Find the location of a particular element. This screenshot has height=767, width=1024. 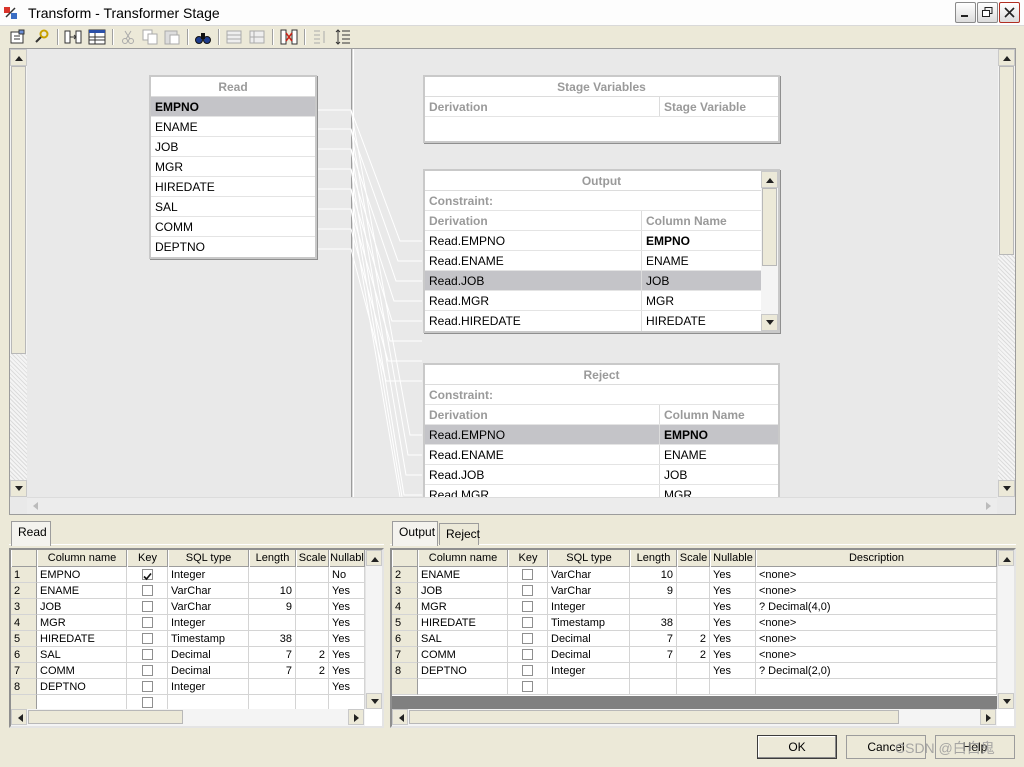

output-derivation-row: Read.JOB JOB is located at coordinates (593, 281).